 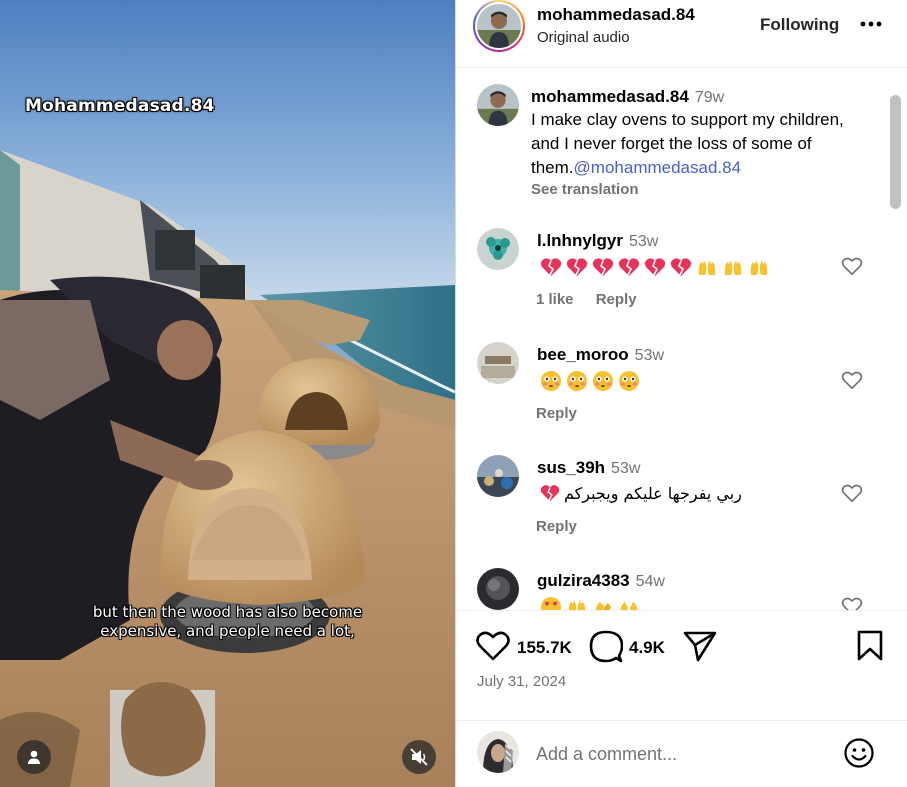 I want to click on caption-username: mohammedasad.84 79w, so click(x=627, y=97).